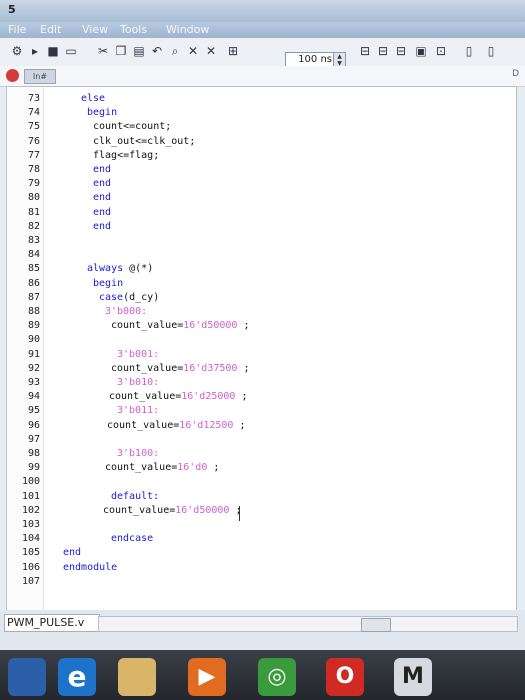  What do you see at coordinates (17, 29) in the screenshot?
I see `menu-file: File` at bounding box center [17, 29].